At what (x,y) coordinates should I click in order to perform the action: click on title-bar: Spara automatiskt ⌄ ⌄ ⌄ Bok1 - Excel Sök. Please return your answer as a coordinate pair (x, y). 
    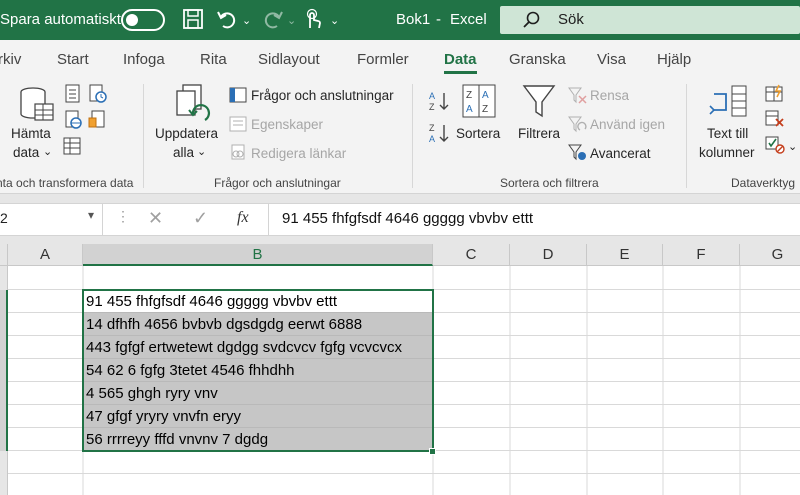
    Looking at the image, I should click on (400, 20).